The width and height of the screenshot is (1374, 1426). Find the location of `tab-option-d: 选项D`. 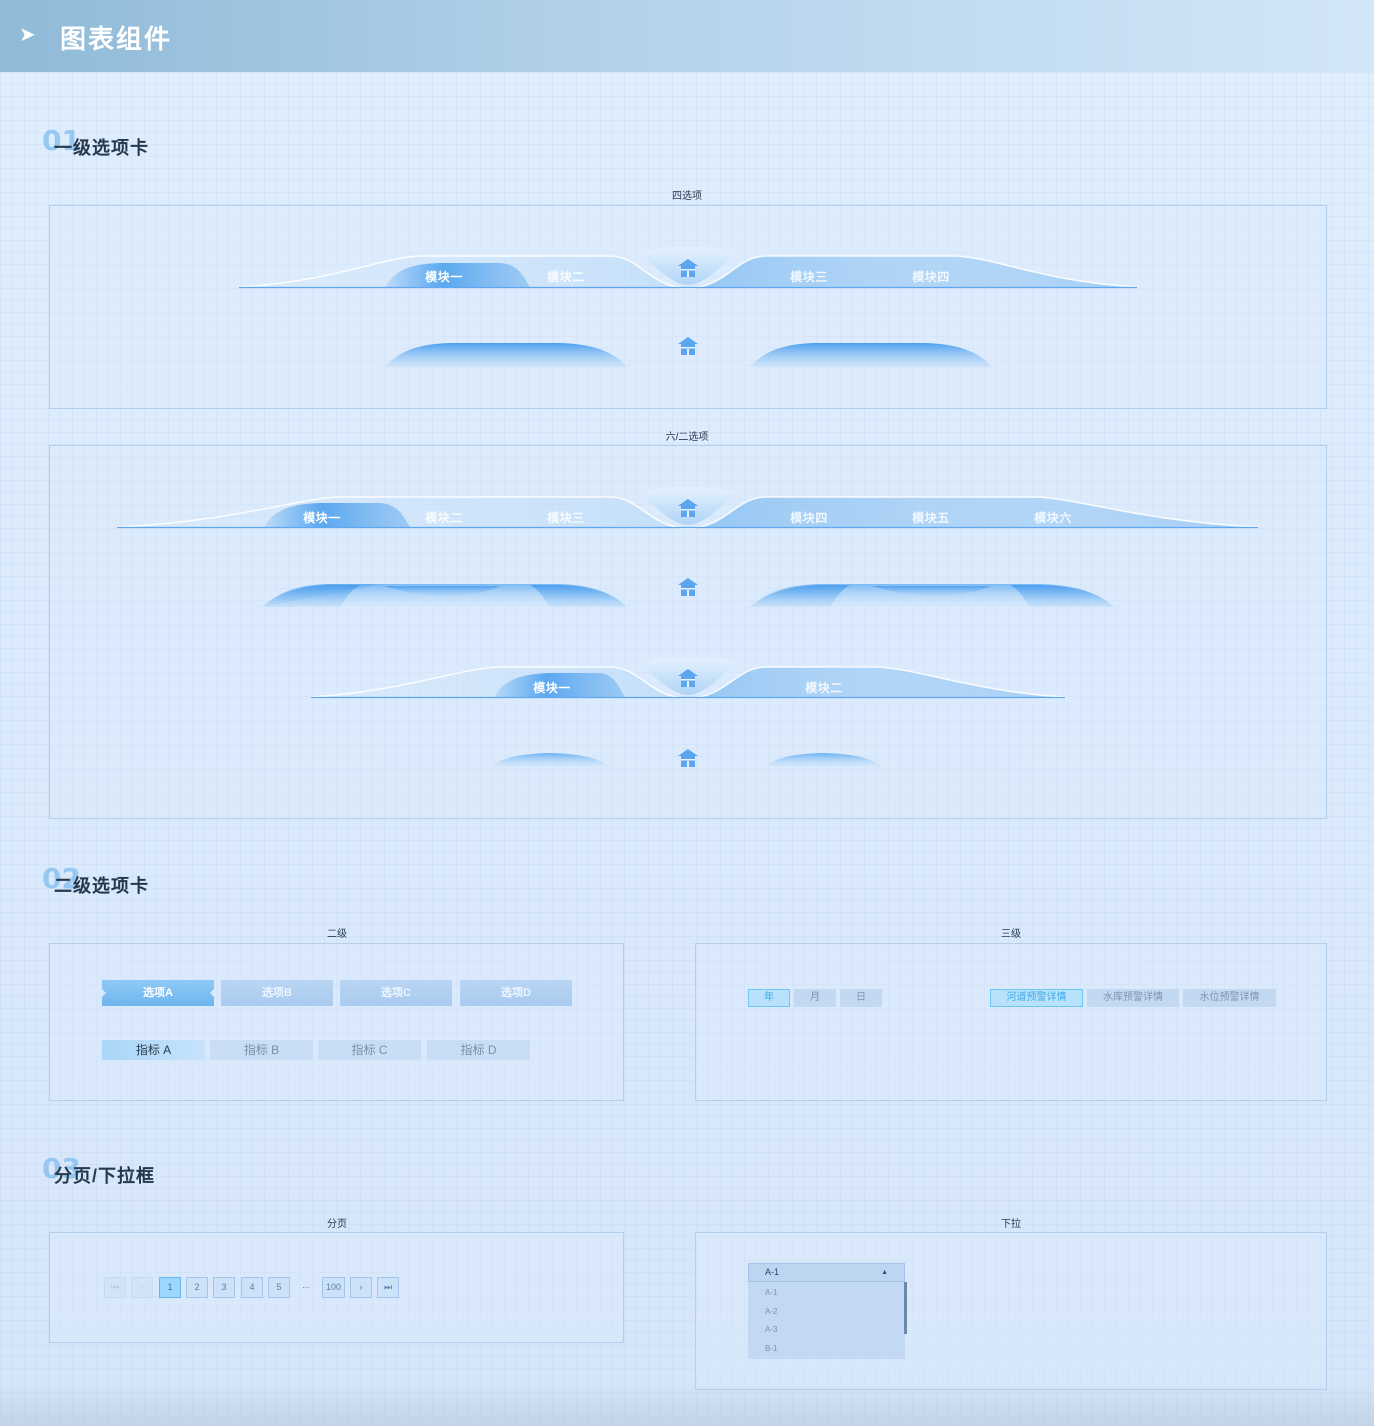

tab-option-d: 选项D is located at coordinates (516, 993).